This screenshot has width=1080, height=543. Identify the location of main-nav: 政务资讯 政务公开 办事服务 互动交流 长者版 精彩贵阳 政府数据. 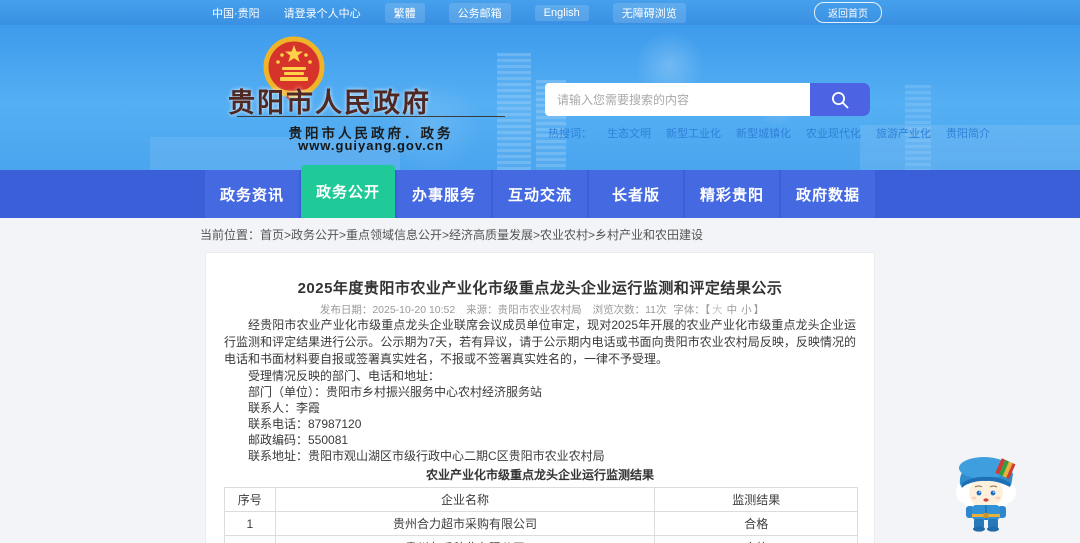
(540, 191).